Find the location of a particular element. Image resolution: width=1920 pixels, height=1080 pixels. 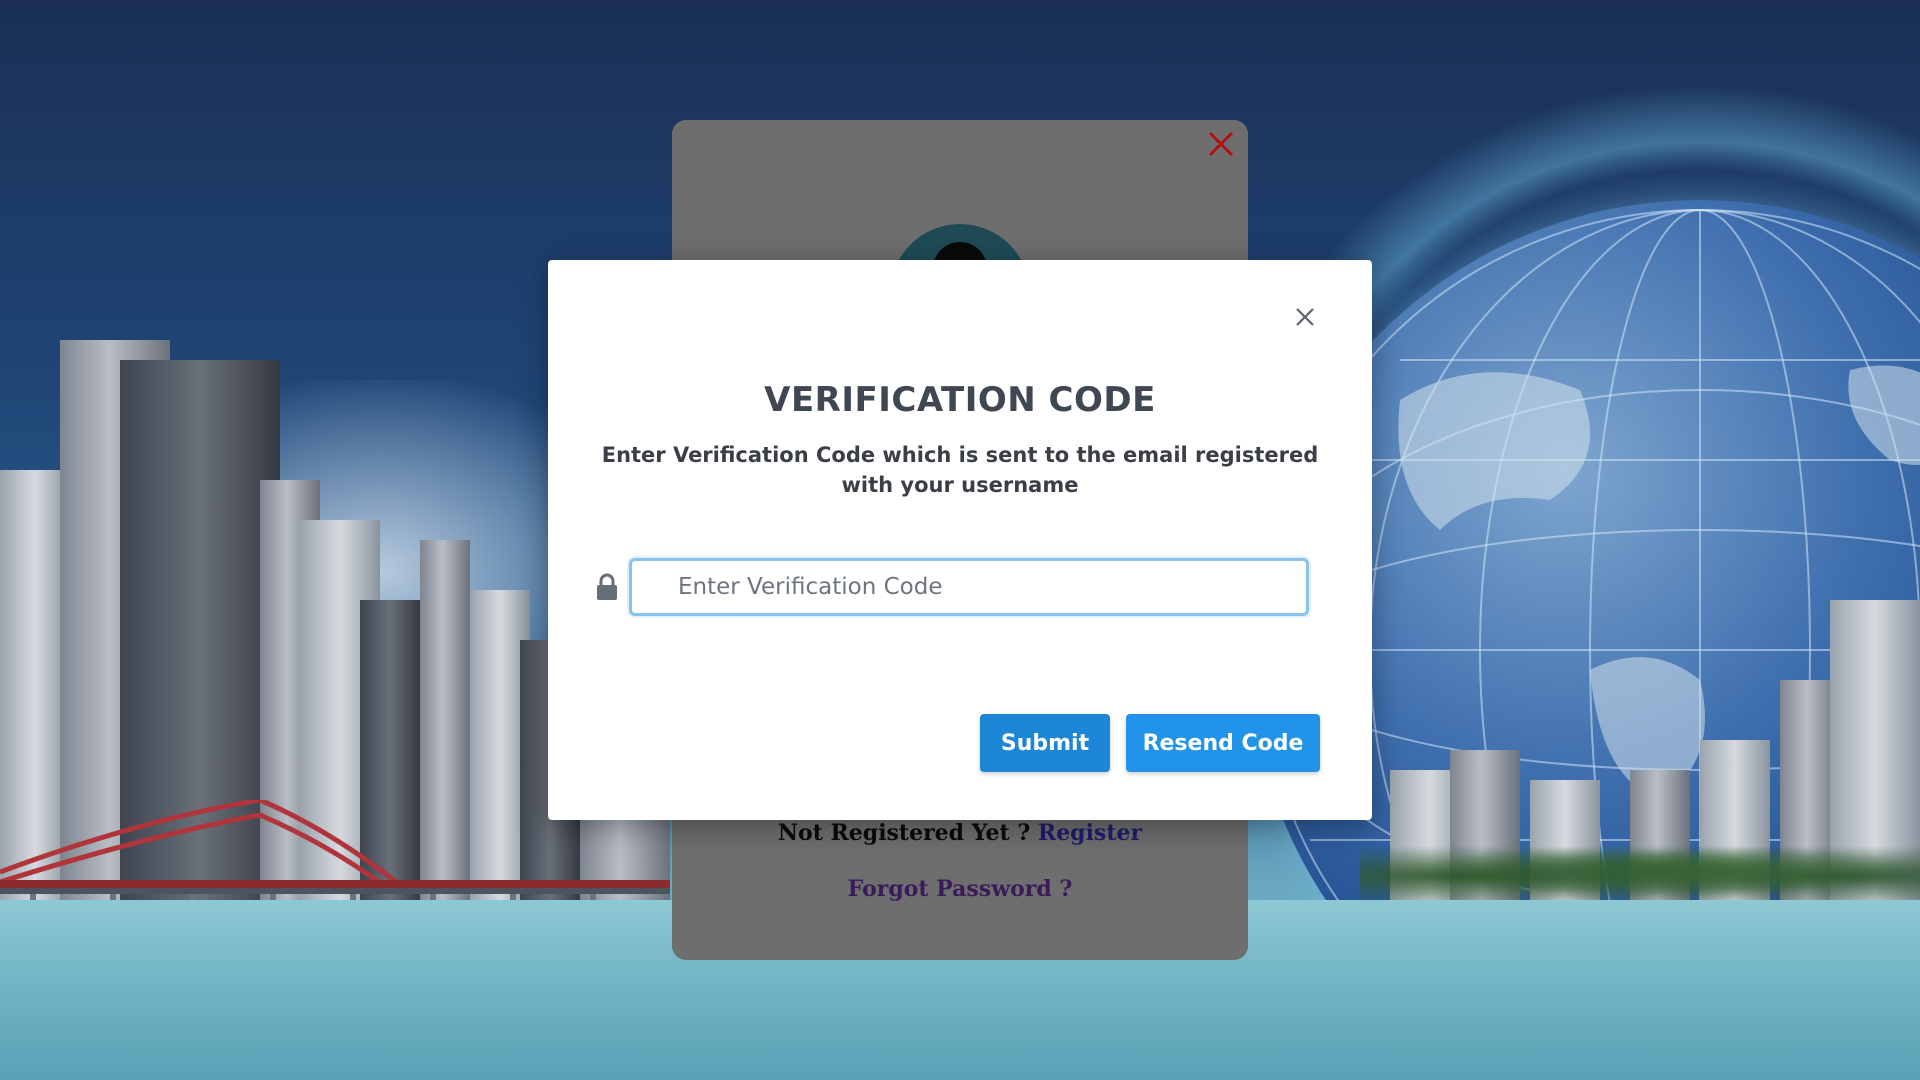

modal-close-button is located at coordinates (1305, 317).